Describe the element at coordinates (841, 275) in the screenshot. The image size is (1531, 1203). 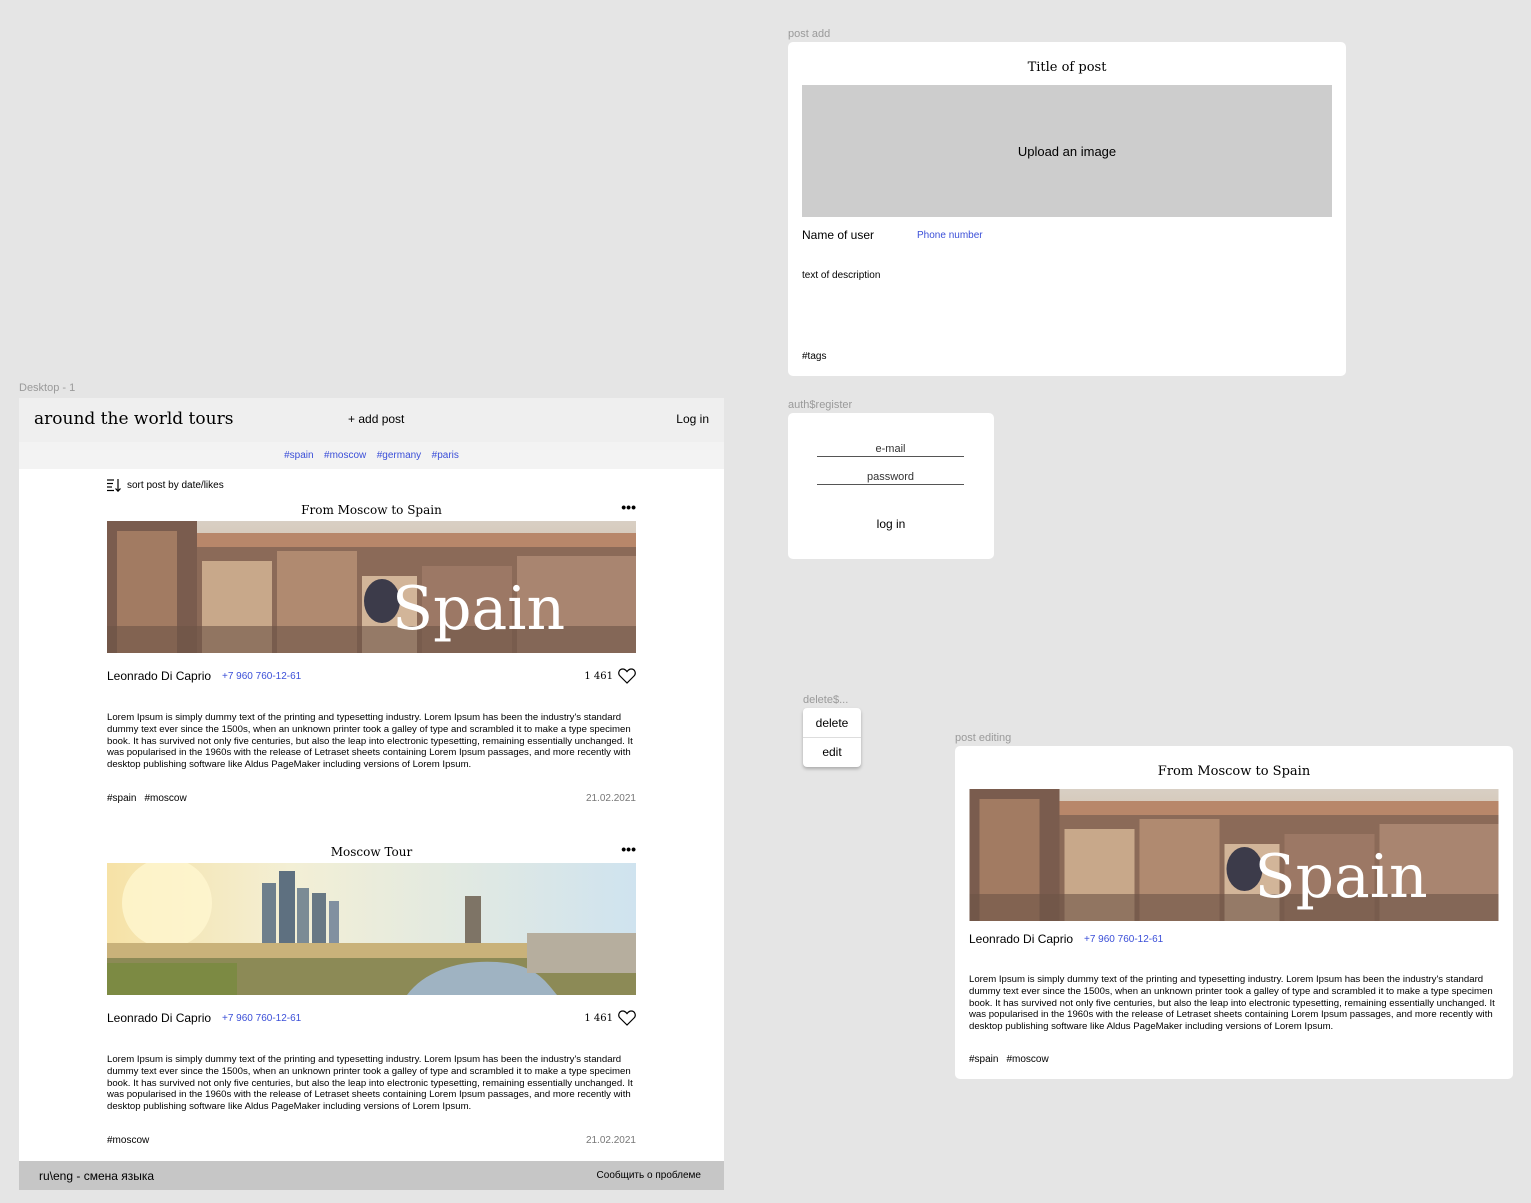
I see `description-field: text of description` at that location.